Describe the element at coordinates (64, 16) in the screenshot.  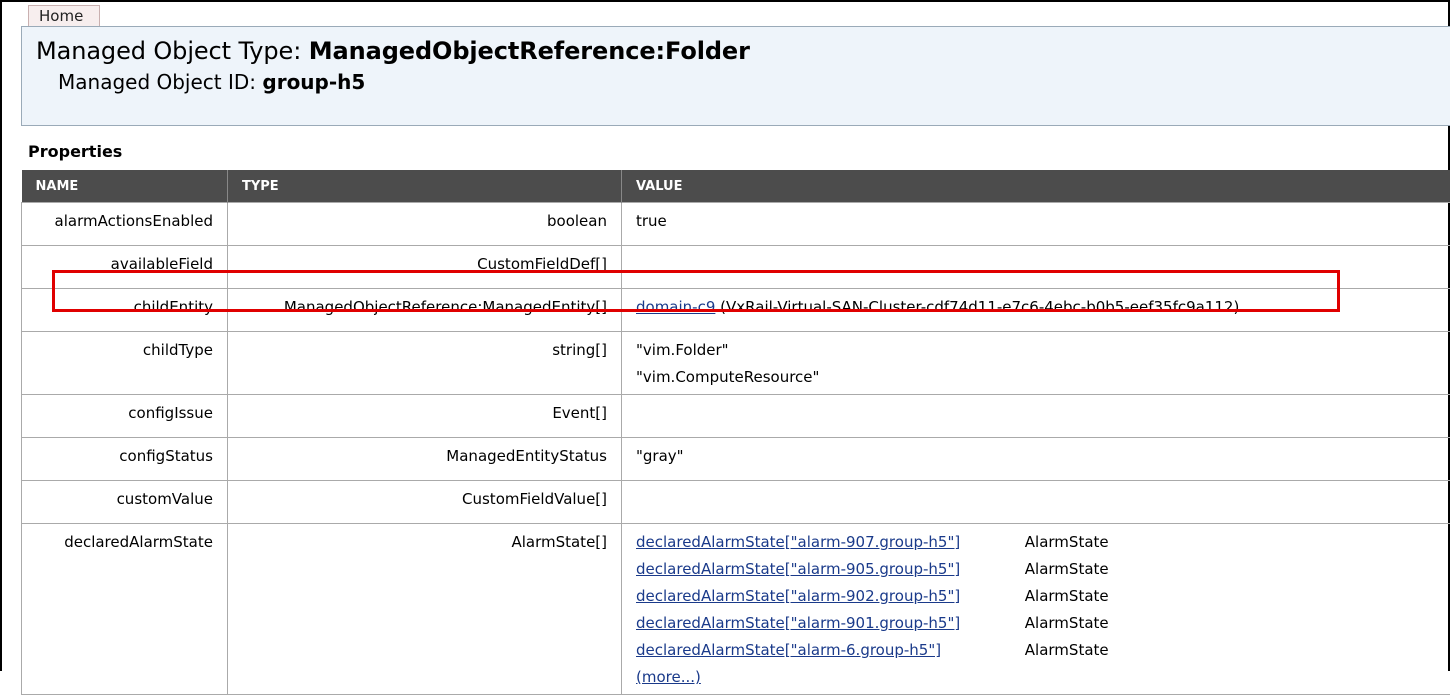
I see `tab-home: Home` at that location.